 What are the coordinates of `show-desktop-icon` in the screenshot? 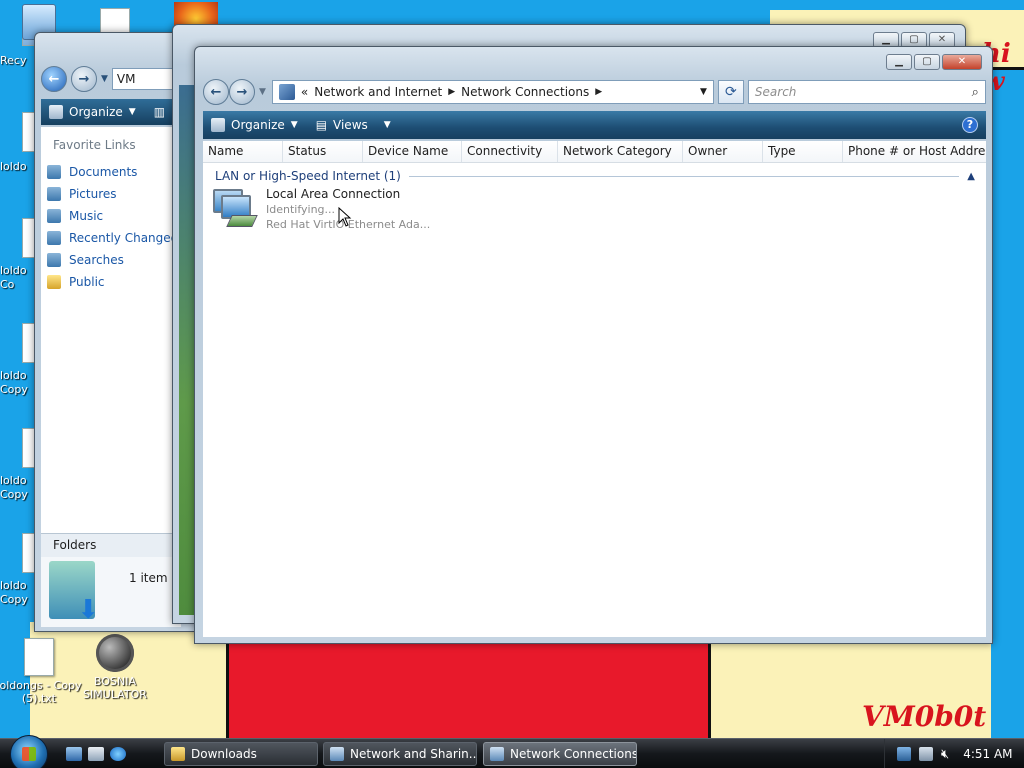 It's located at (74, 754).